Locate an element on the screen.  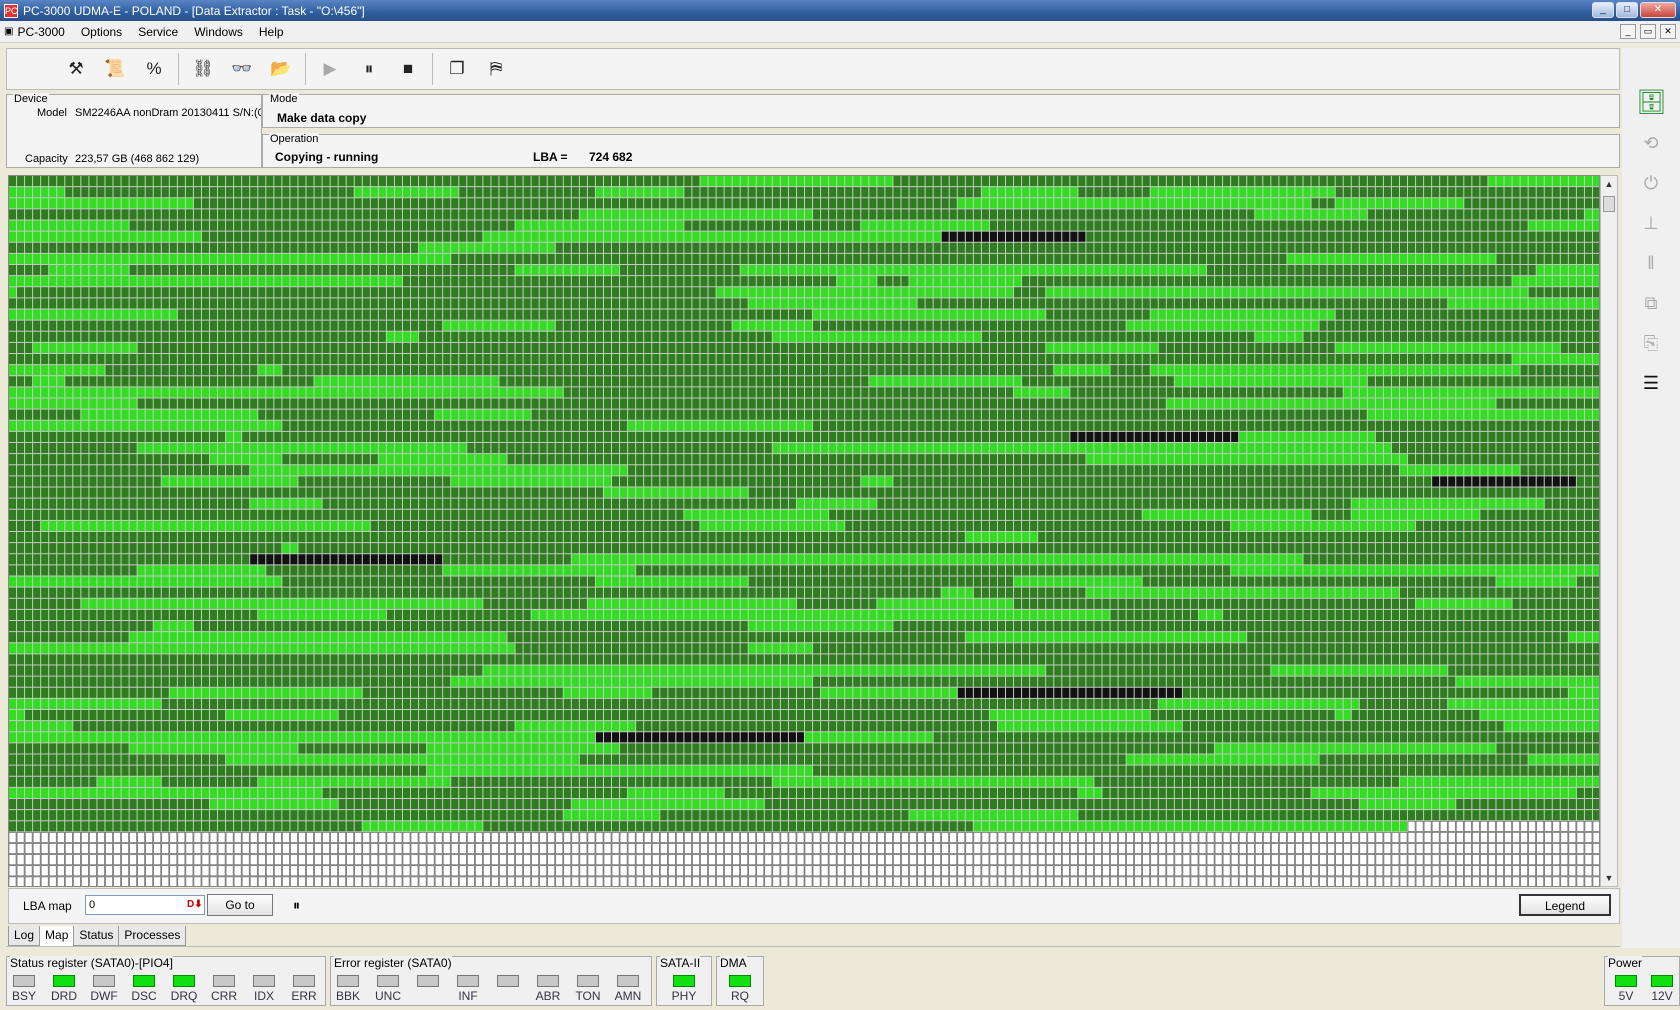
maximize-button: □ is located at coordinates (1627, 10).